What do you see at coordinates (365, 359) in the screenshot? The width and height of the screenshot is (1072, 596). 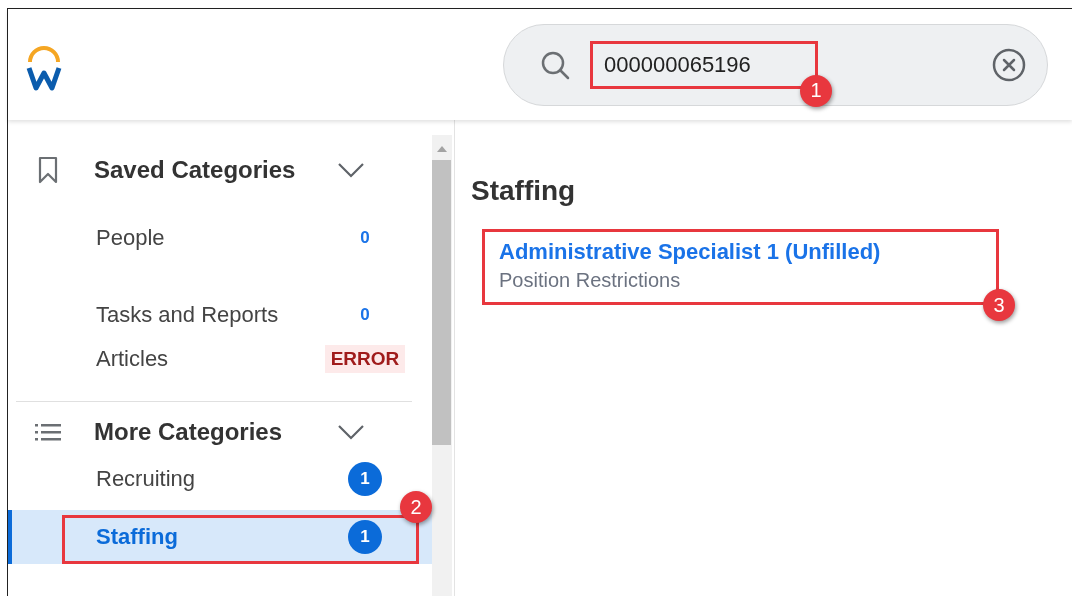 I see `error-tag: ERROR` at bounding box center [365, 359].